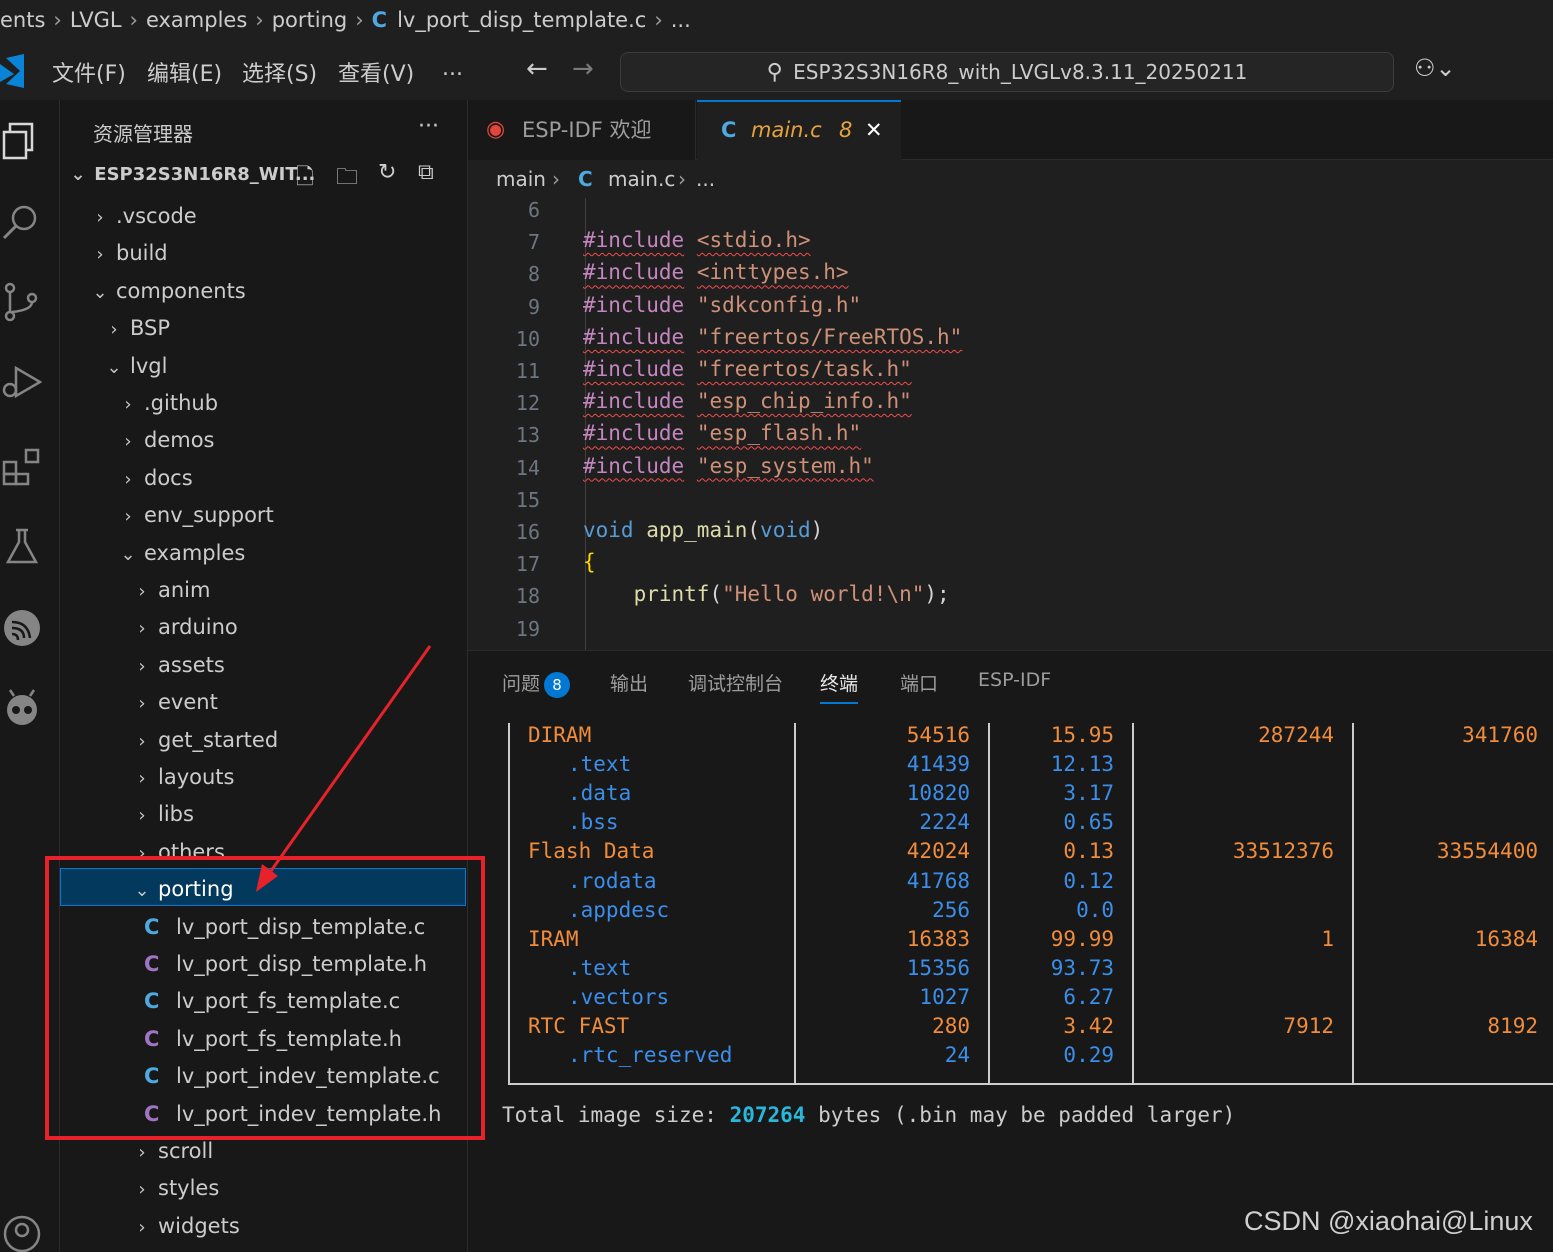  What do you see at coordinates (779, 304) in the screenshot?
I see `code-token: "sdkconfig.h"` at bounding box center [779, 304].